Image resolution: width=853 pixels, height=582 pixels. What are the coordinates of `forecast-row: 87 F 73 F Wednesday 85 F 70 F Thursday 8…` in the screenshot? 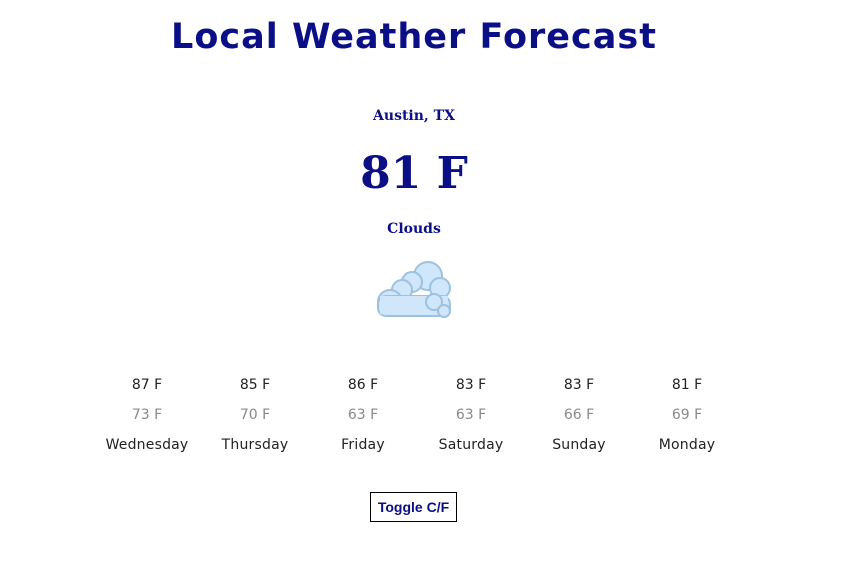 It's located at (417, 415).